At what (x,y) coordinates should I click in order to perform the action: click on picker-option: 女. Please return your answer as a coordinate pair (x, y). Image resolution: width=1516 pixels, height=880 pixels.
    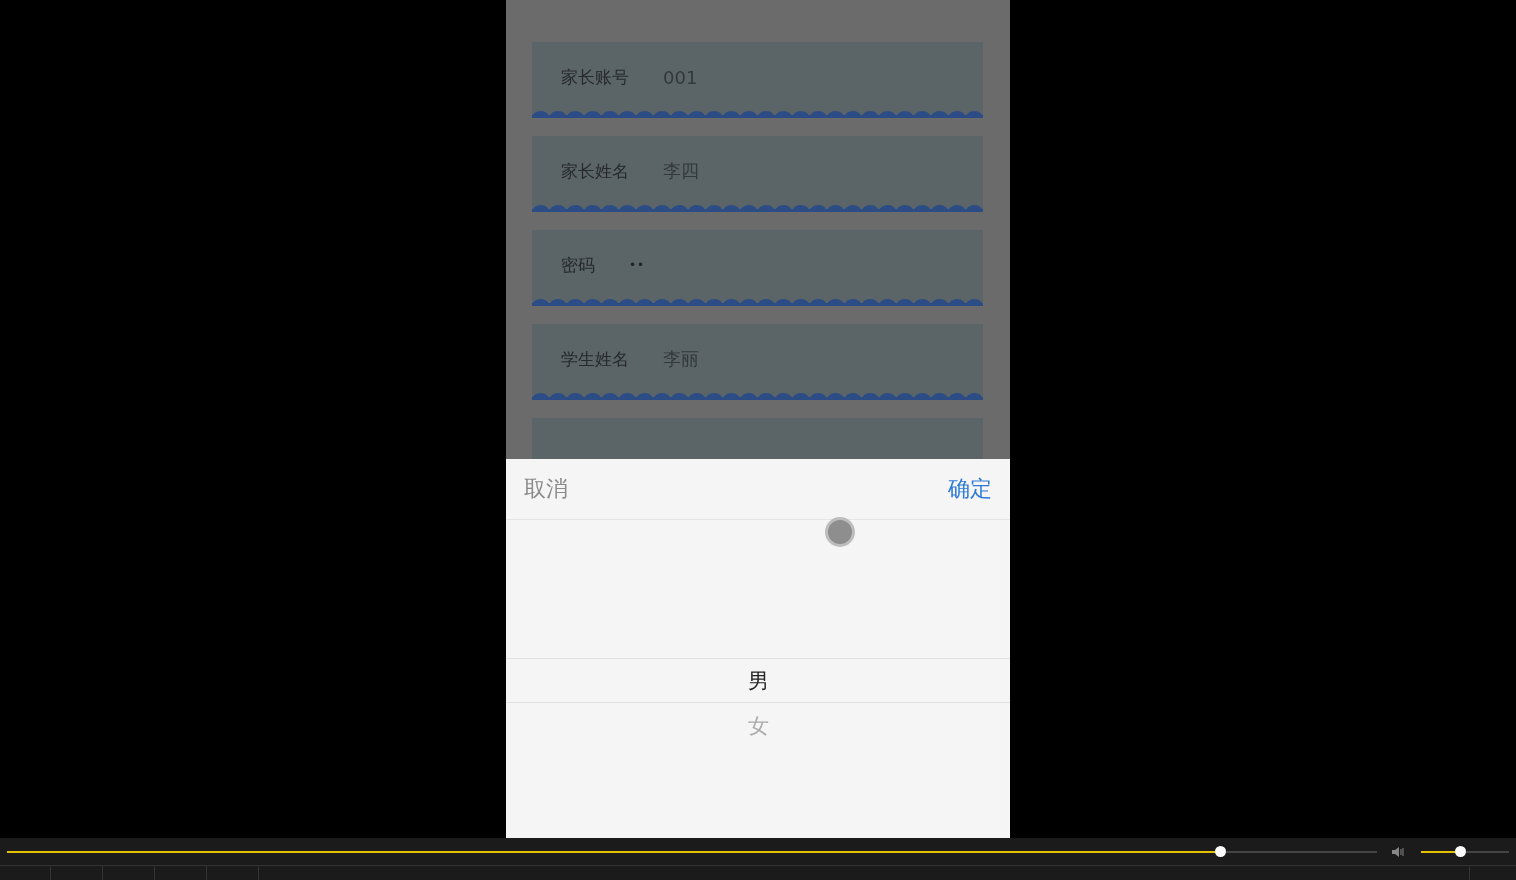
    Looking at the image, I should click on (758, 725).